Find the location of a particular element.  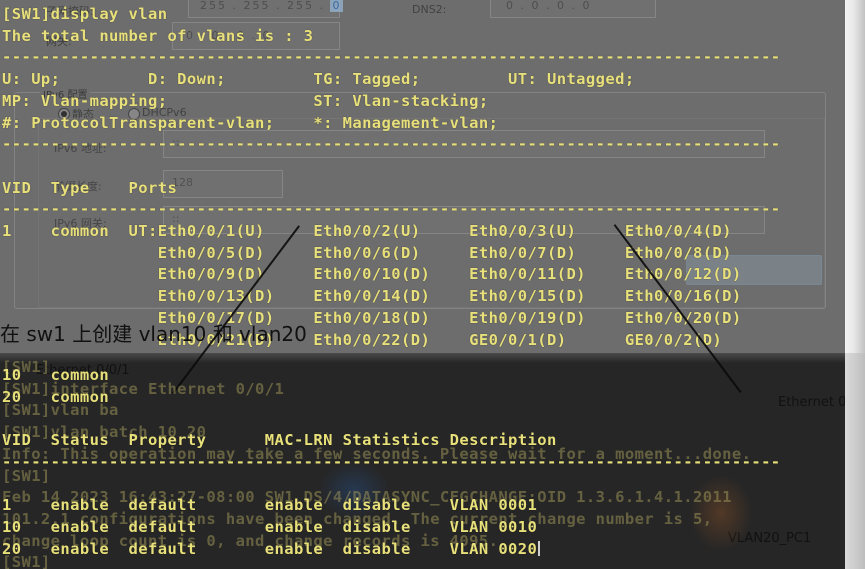

annotation-text: 在 sw1 上创建 vlan10 和 vlan20 is located at coordinates (153, 334).